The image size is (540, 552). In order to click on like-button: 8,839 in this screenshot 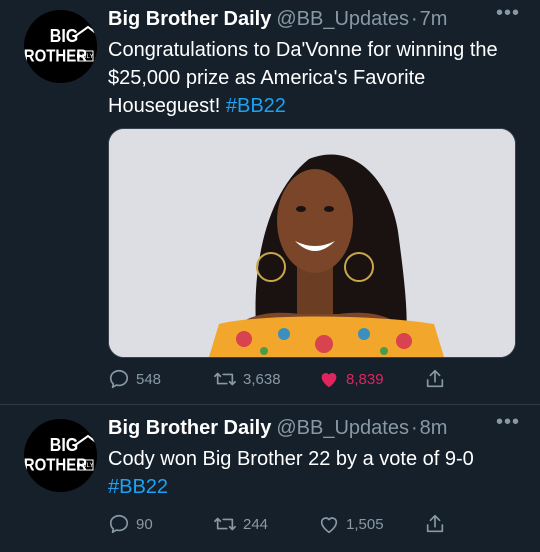, I will do `click(351, 379)`.